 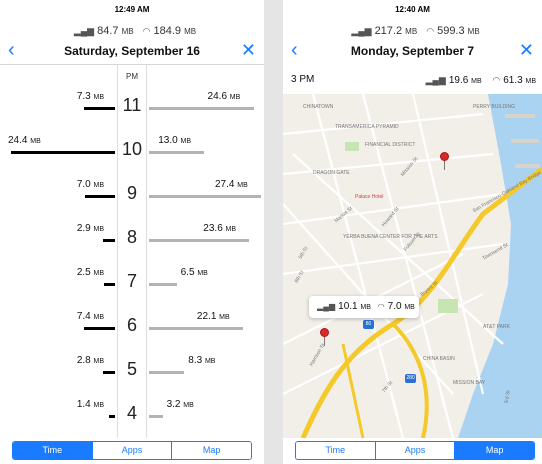 I want to click on map-label-dragon-gate: DRAGON GATE, so click(x=331, y=173).